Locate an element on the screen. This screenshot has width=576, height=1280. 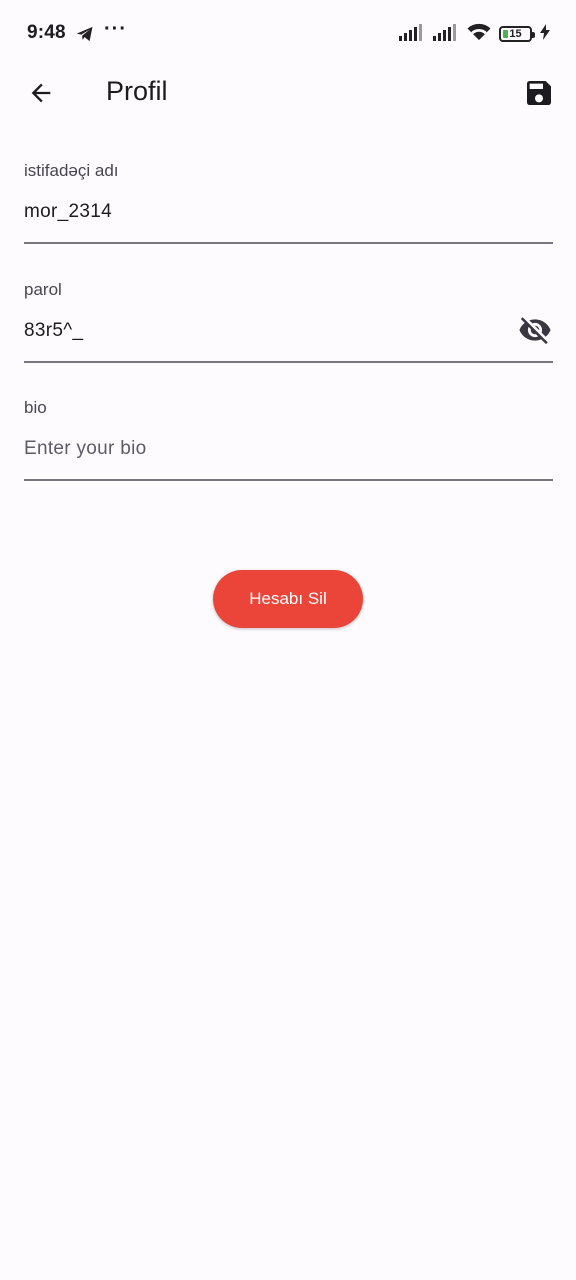
status-time: 9:48 is located at coordinates (46, 32).